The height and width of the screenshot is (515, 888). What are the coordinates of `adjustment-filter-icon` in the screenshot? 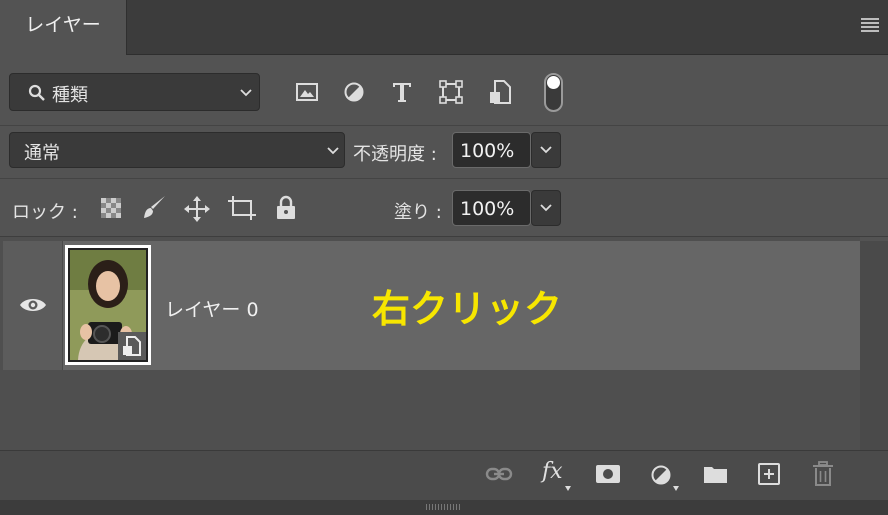 It's located at (354, 92).